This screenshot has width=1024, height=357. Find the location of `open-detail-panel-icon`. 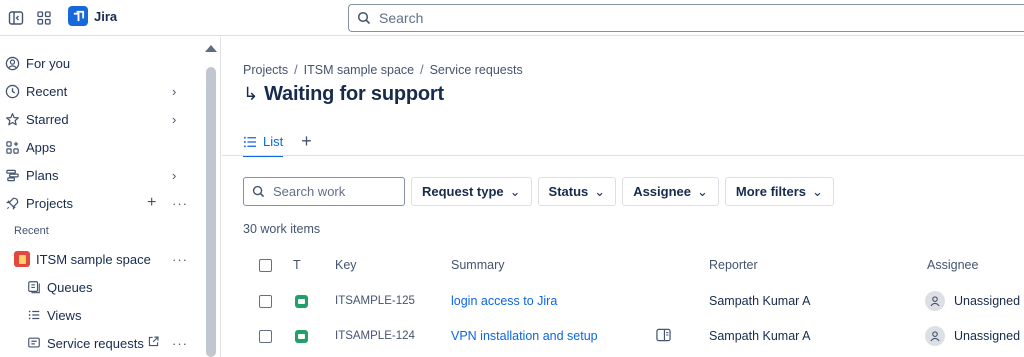

open-detail-panel-icon is located at coordinates (663, 336).